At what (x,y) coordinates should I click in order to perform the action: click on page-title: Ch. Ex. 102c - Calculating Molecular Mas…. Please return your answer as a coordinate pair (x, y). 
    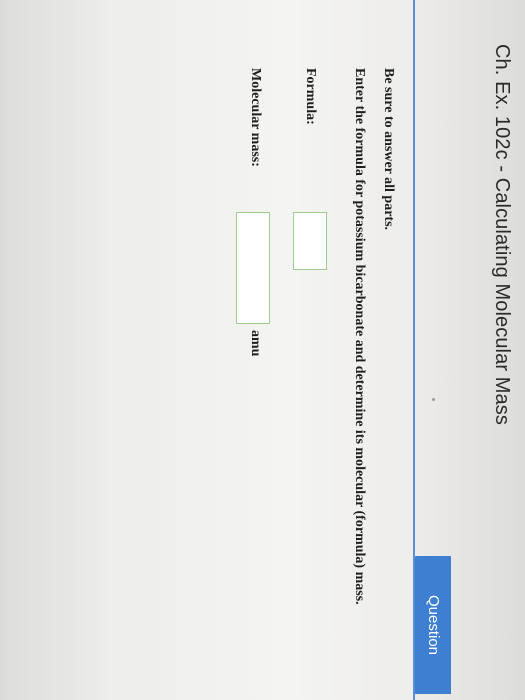
    Looking at the image, I should click on (502, 234).